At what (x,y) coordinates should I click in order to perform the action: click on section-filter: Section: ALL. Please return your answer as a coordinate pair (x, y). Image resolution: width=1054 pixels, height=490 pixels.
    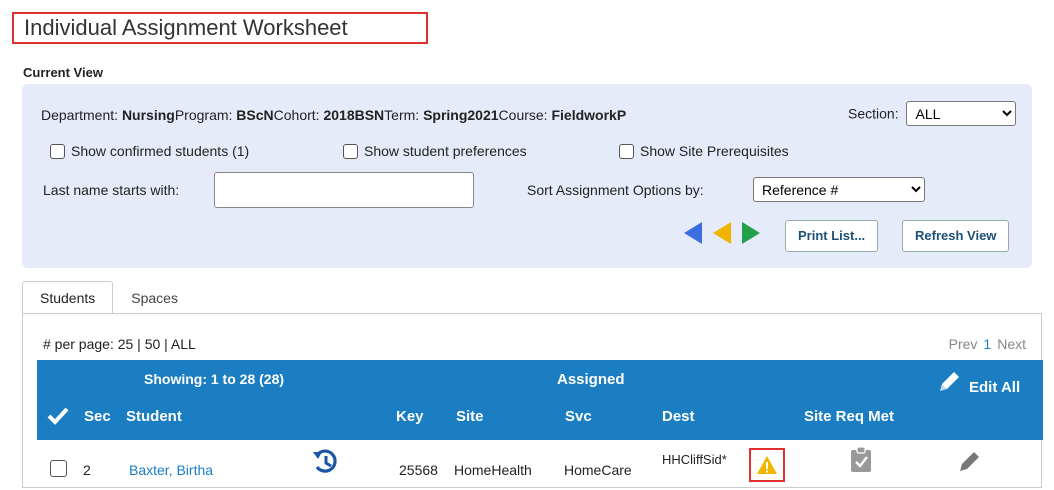
    Looking at the image, I should click on (932, 113).